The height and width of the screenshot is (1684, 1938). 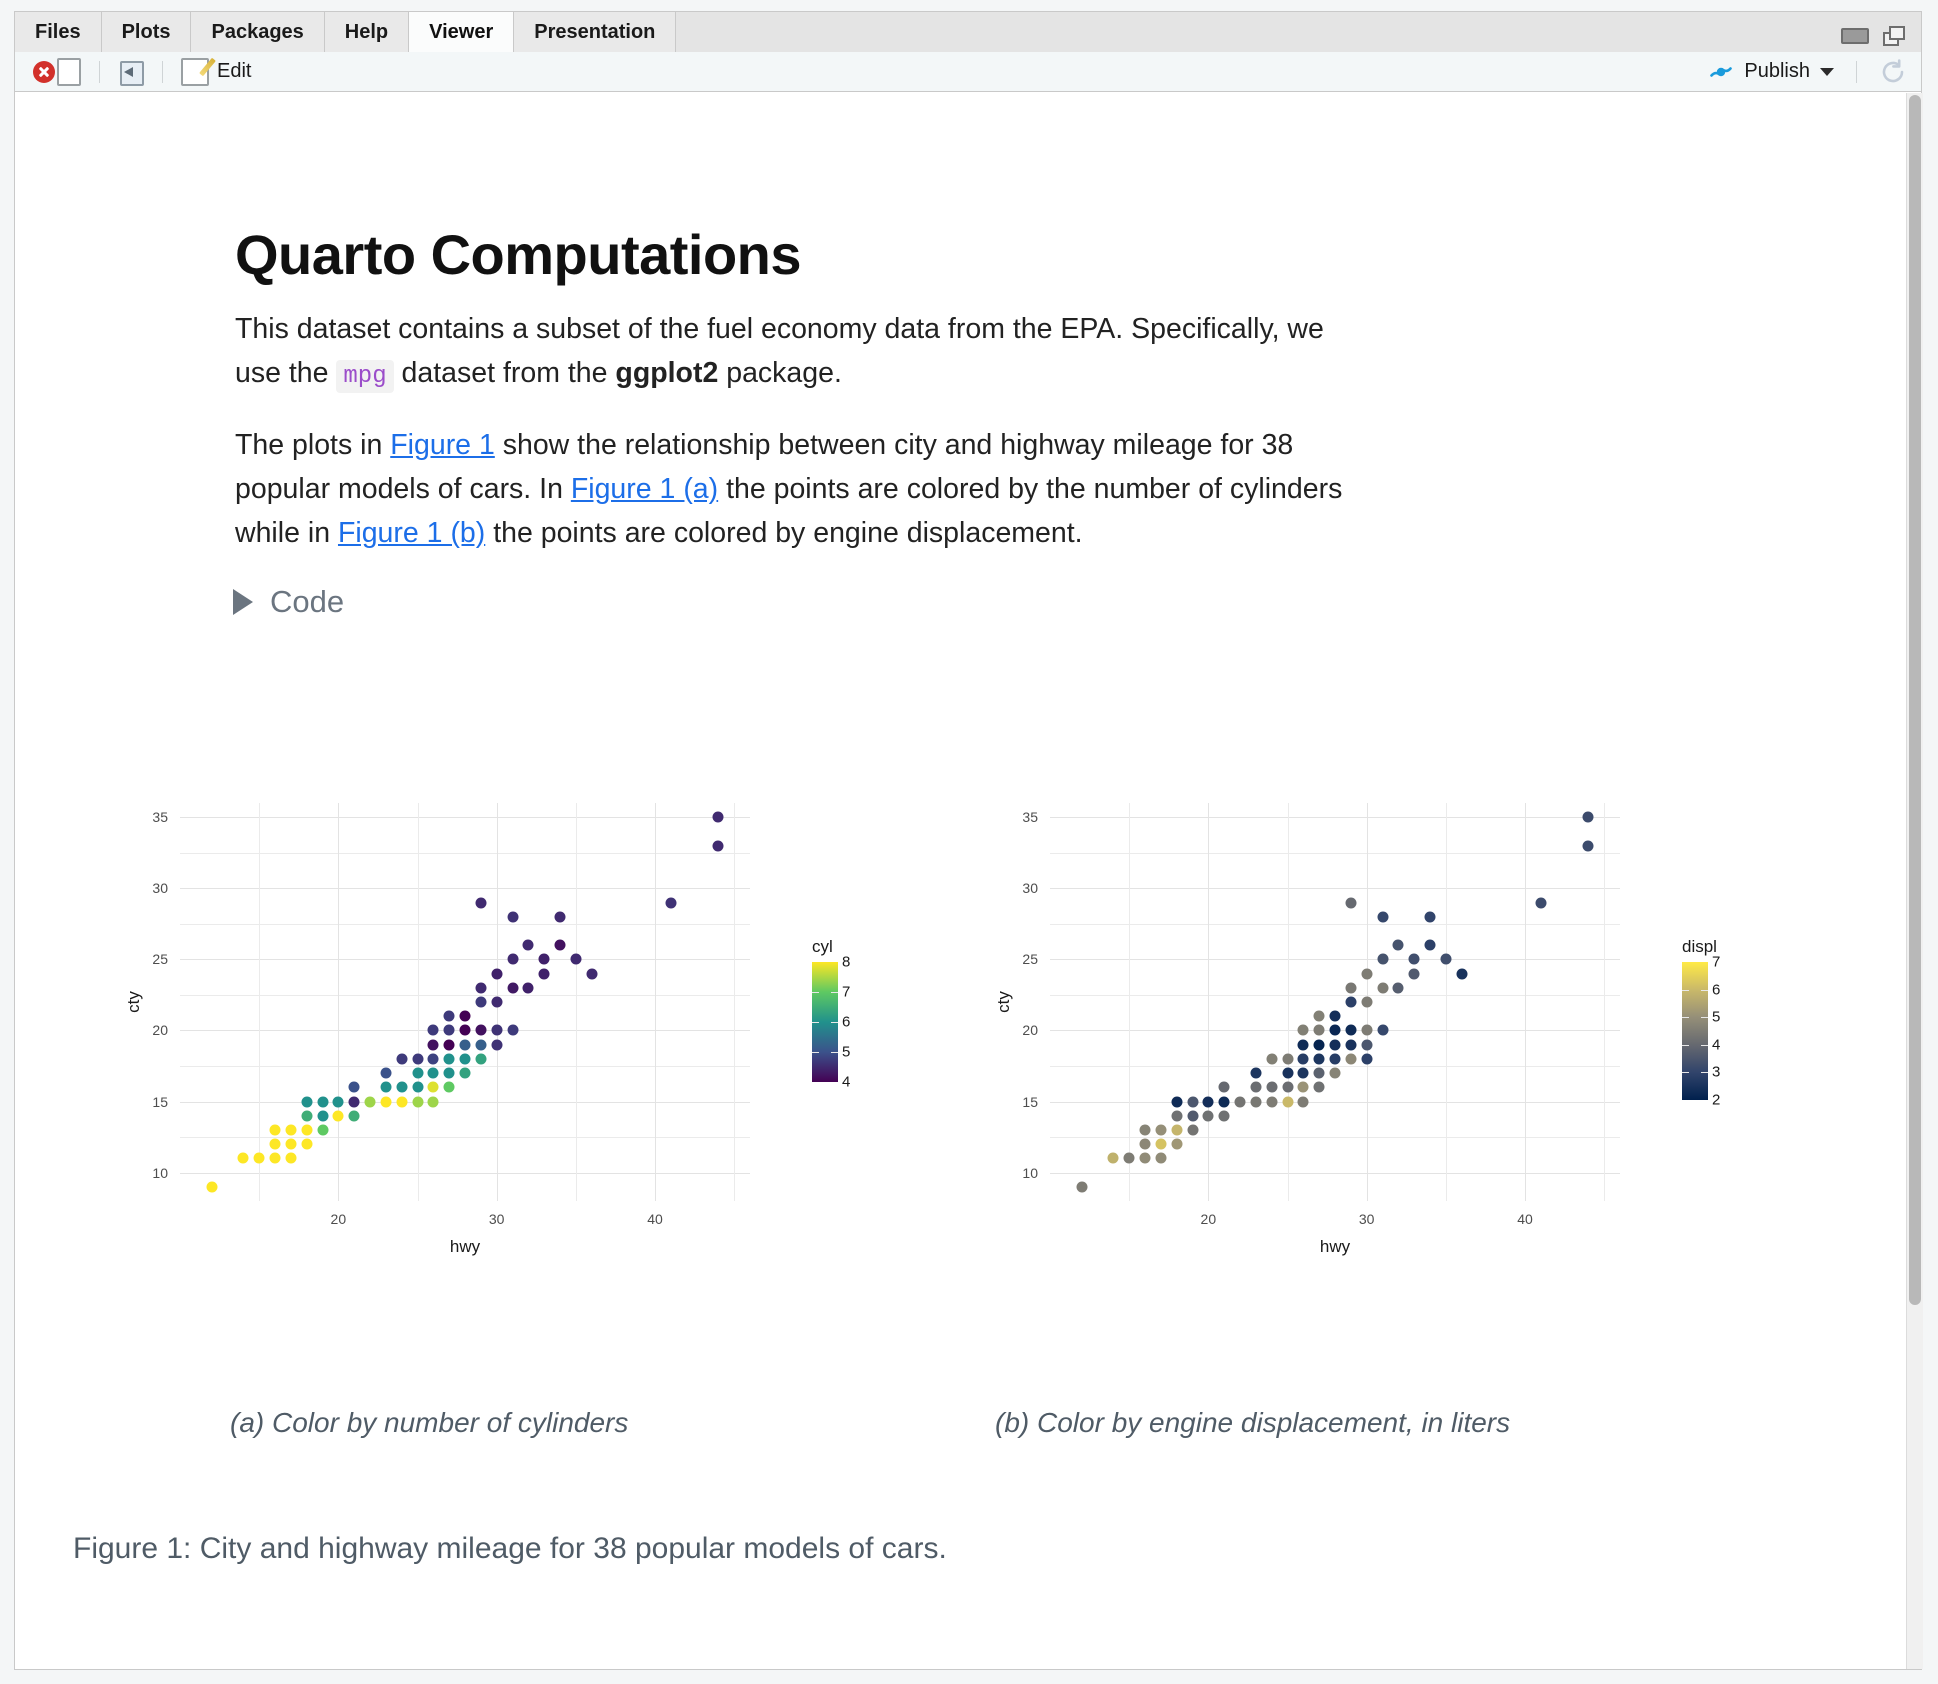 What do you see at coordinates (1030, 1101) in the screenshot?
I see `y-axis-tick-label: 15` at bounding box center [1030, 1101].